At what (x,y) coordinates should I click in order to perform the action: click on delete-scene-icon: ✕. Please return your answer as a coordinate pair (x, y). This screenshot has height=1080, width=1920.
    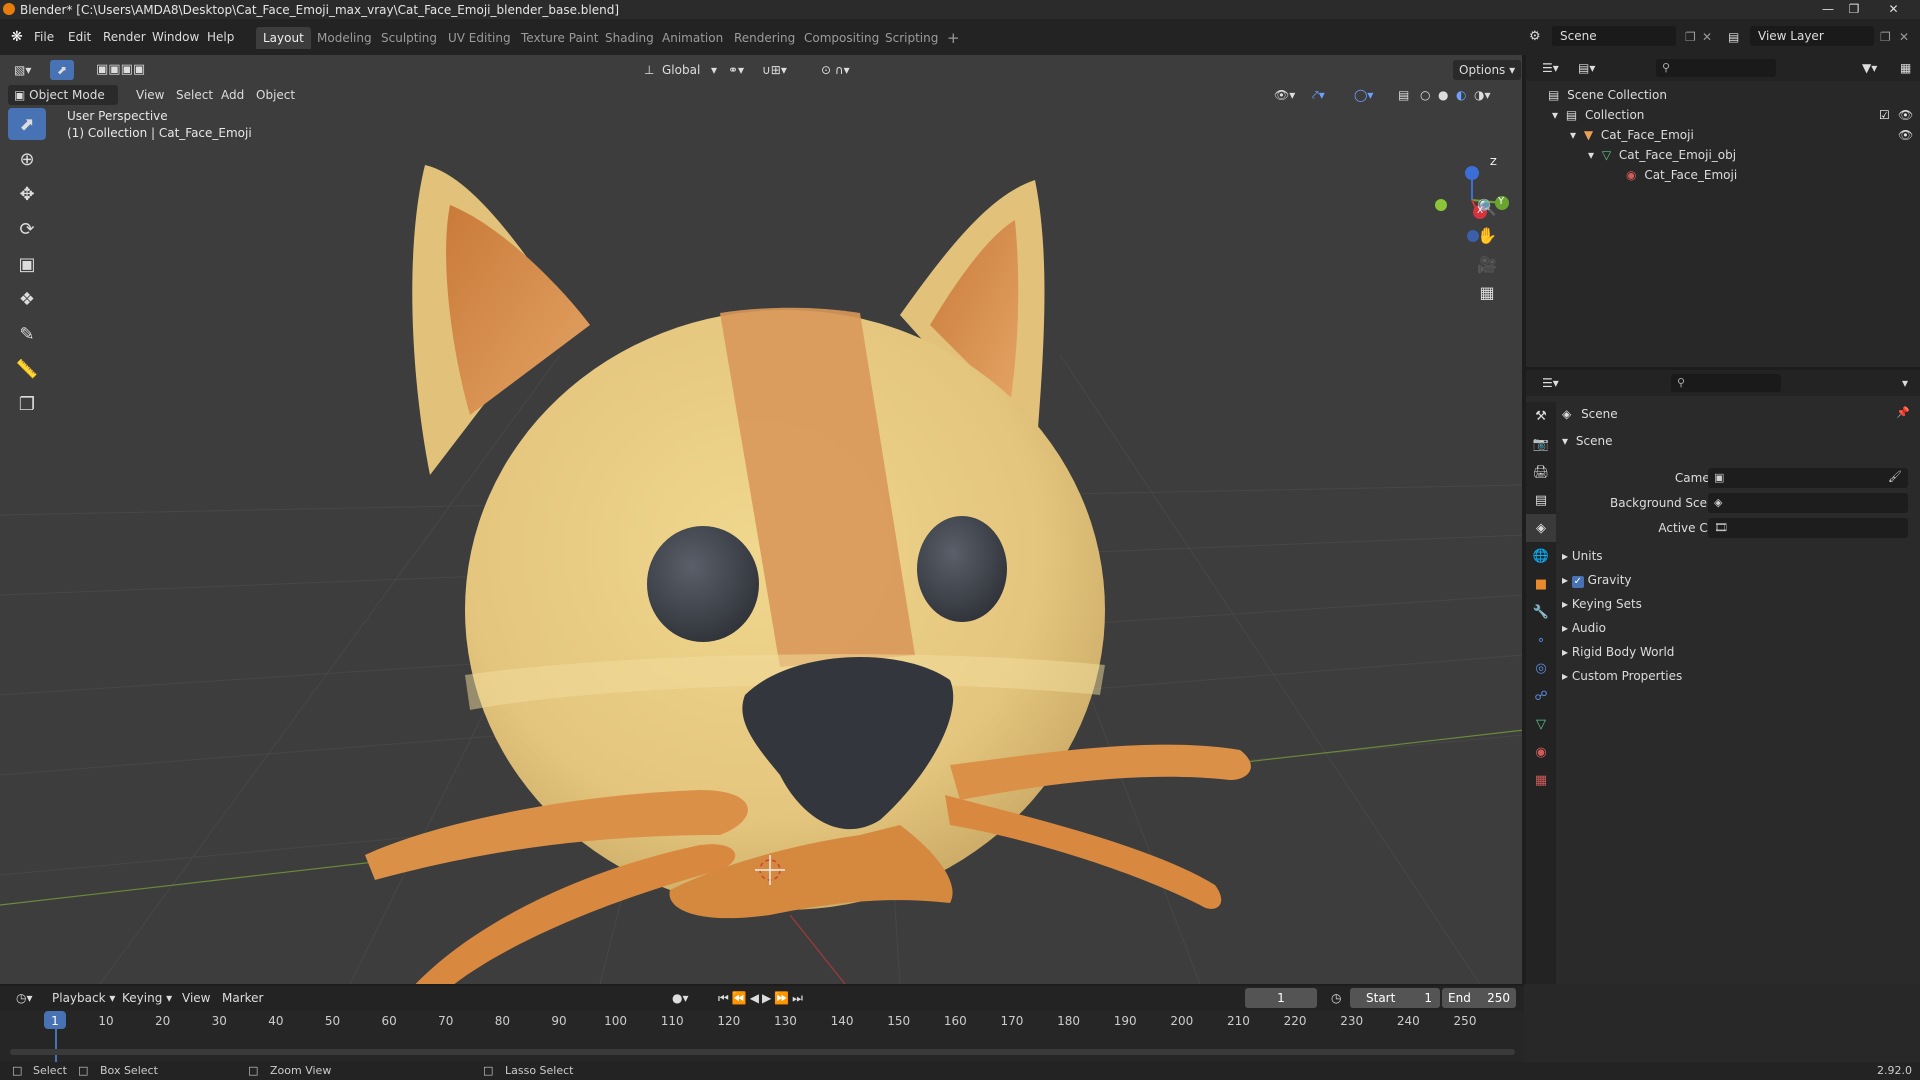
    Looking at the image, I should click on (1707, 37).